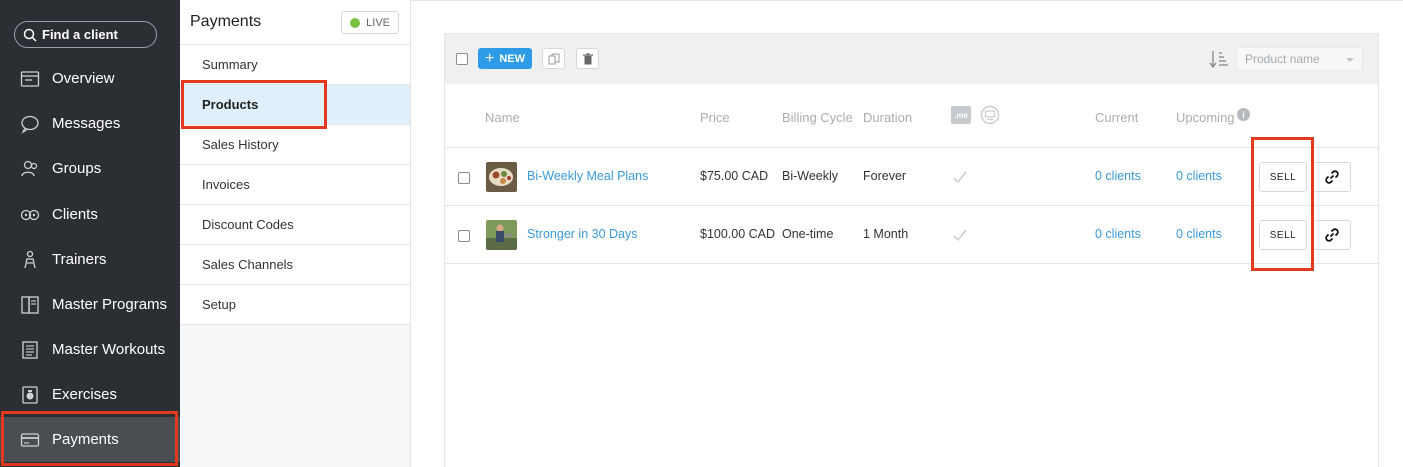 This screenshot has height=467, width=1403. What do you see at coordinates (582, 234) in the screenshot?
I see `product-name-link: Stronger in 30 Days` at bounding box center [582, 234].